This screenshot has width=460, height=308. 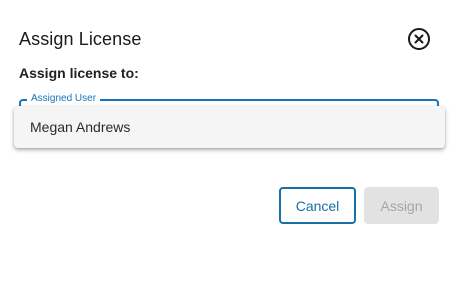 I want to click on assigned-user-field-label: Assigned User, so click(x=64, y=99).